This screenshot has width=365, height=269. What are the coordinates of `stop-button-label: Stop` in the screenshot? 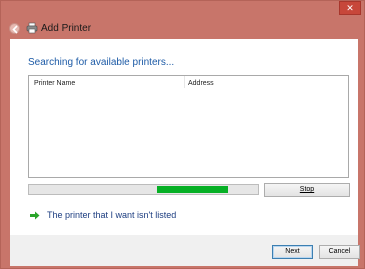 It's located at (307, 189).